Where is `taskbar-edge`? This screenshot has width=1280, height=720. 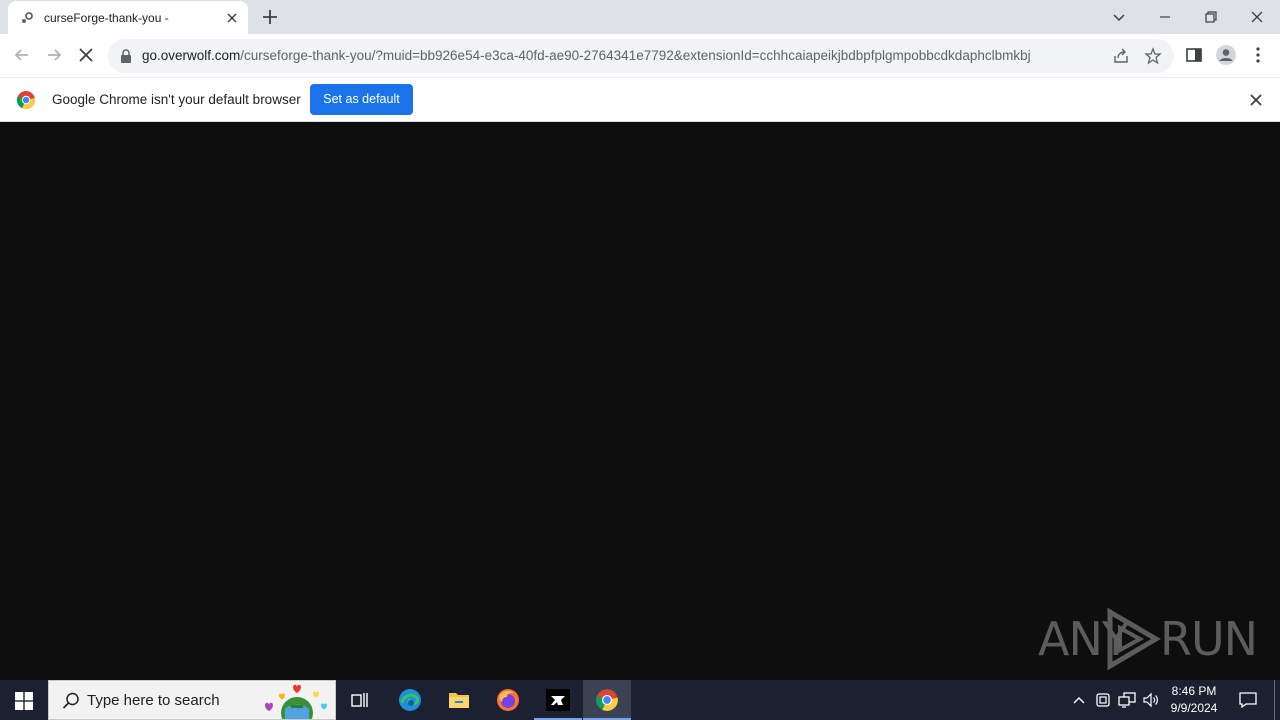 taskbar-edge is located at coordinates (410, 700).